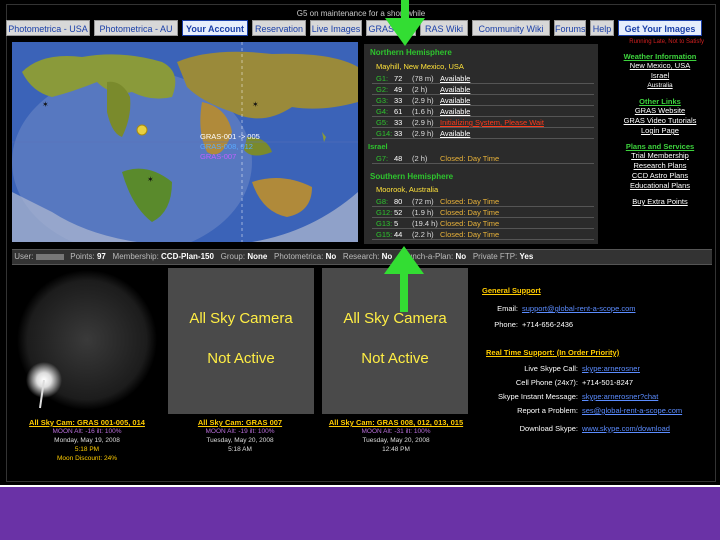 The image size is (720, 540). What do you see at coordinates (602, 28) in the screenshot?
I see `nav-help: Help` at bounding box center [602, 28].